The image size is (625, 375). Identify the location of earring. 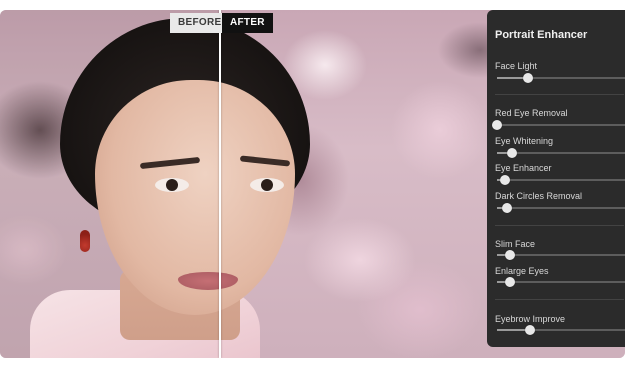
(85, 241).